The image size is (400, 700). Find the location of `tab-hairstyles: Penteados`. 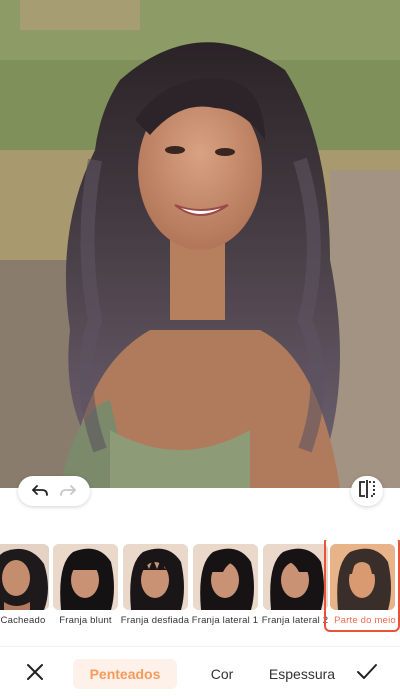

tab-hairstyles: Penteados is located at coordinates (125, 674).